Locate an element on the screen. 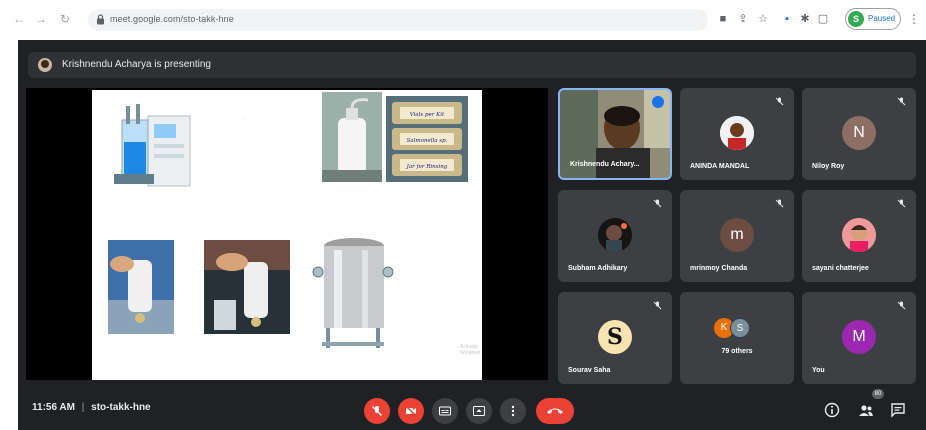  reading-list-icon: ▢ is located at coordinates (823, 19).